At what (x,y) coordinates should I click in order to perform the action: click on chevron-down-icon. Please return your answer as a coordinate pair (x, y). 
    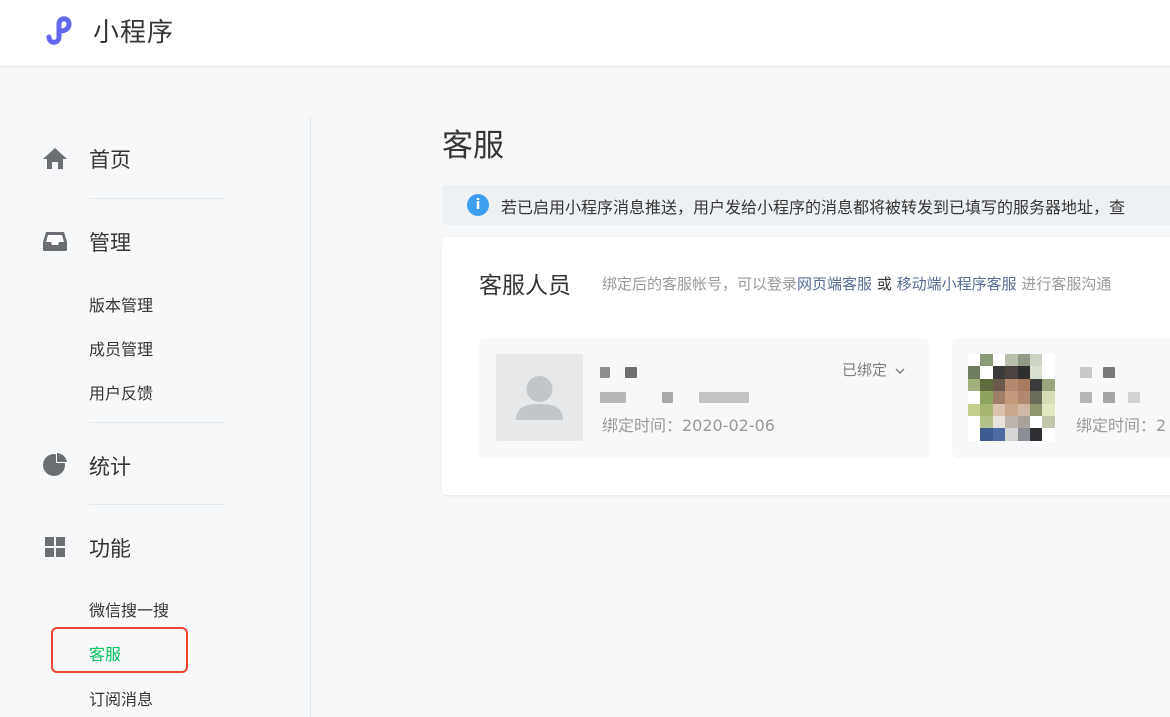
    Looking at the image, I should click on (900, 370).